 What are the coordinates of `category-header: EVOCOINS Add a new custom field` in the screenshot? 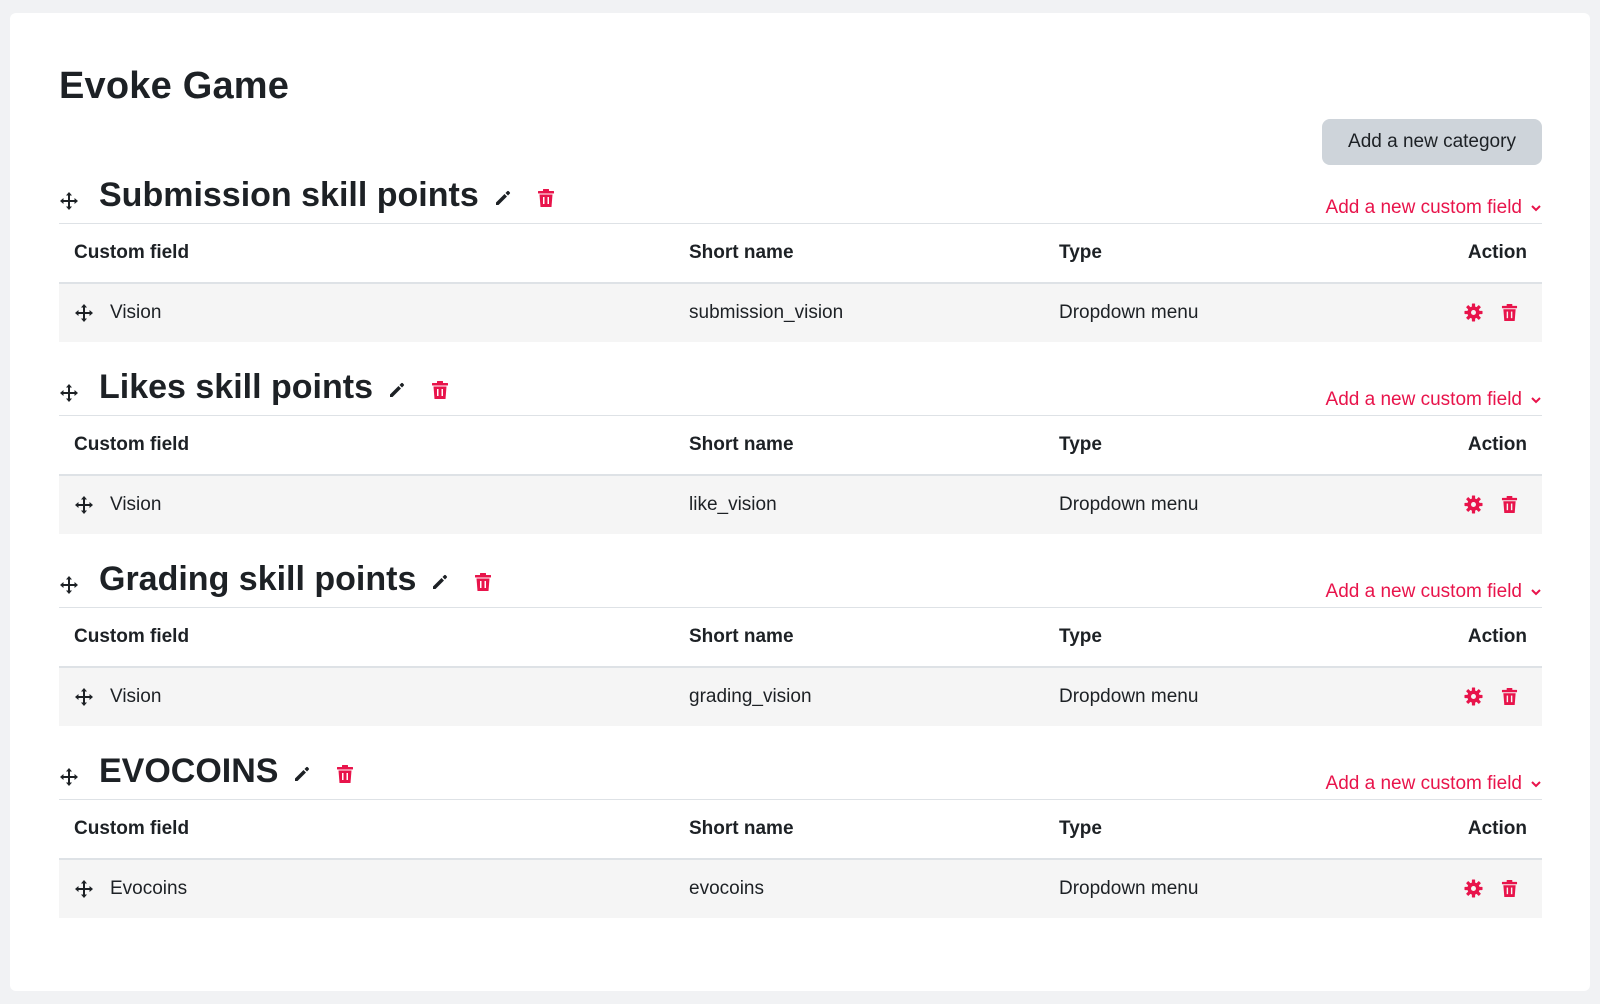 It's located at (800, 774).